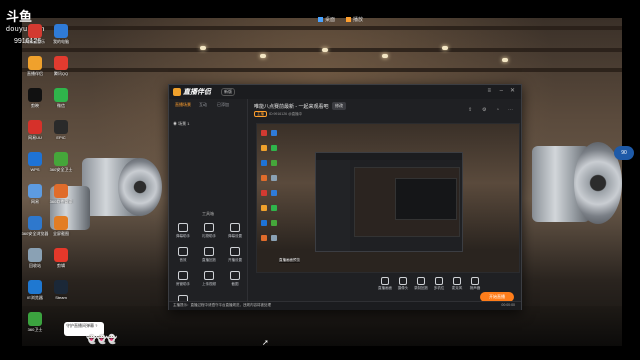  I want to click on scene-item: ◉ 场景 1, so click(181, 124).